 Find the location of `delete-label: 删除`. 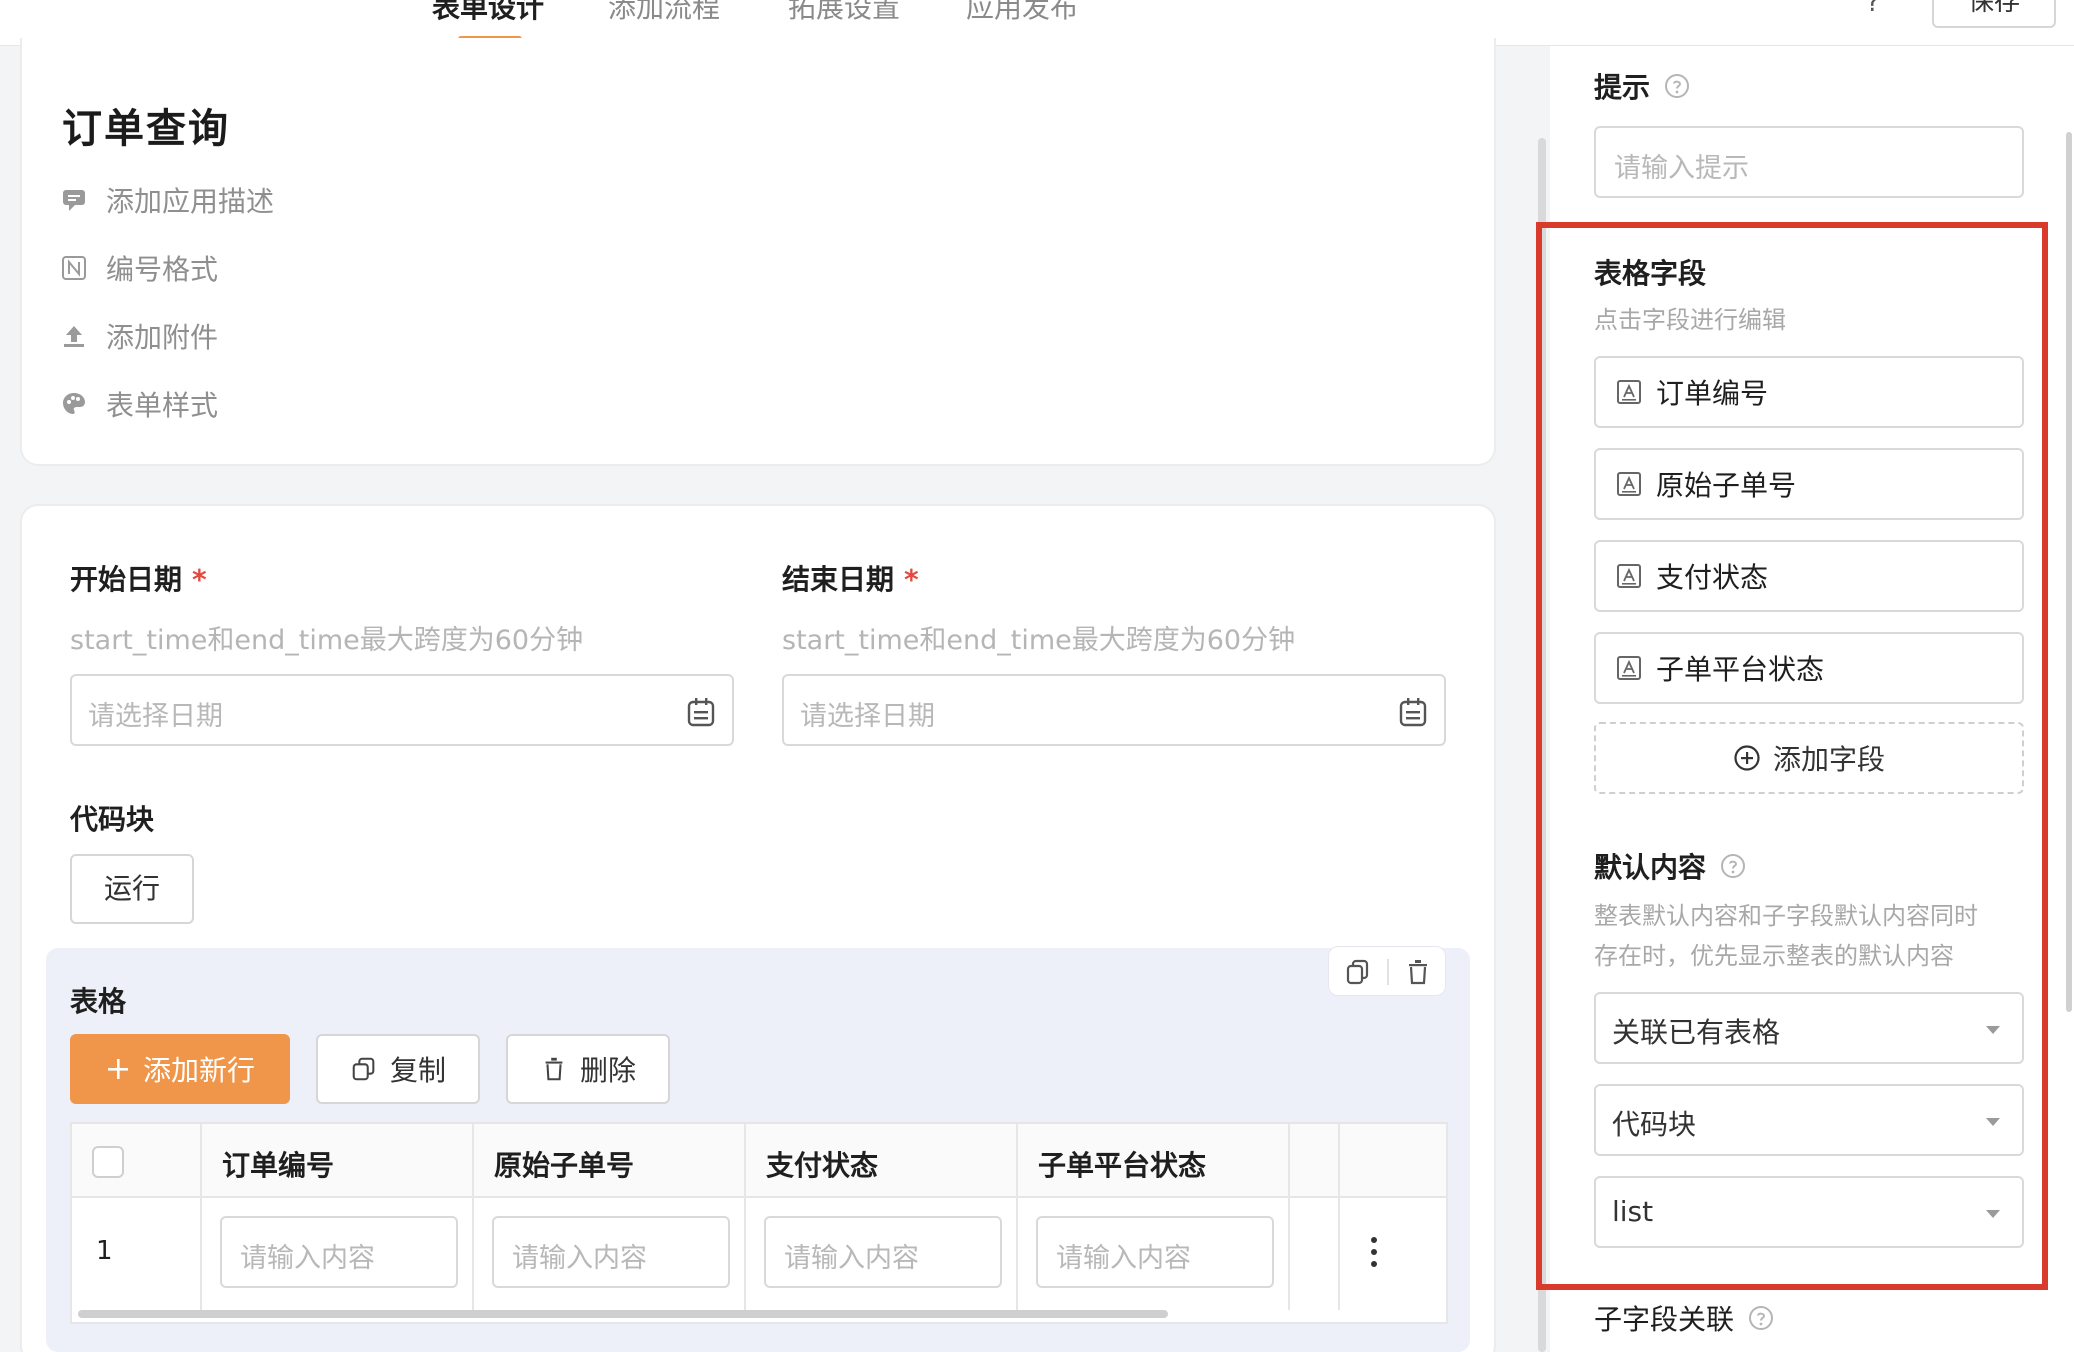

delete-label: 删除 is located at coordinates (607, 1070).